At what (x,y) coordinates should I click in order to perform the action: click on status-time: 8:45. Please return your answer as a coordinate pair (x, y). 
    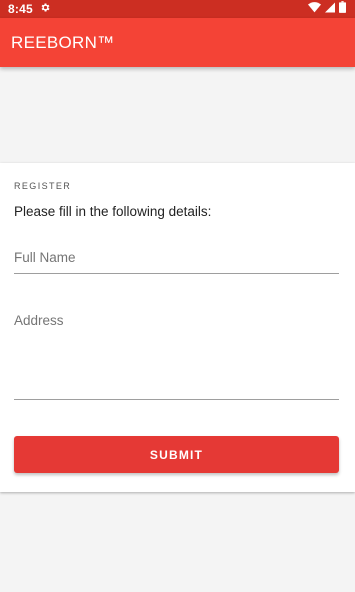
    Looking at the image, I should click on (20, 9).